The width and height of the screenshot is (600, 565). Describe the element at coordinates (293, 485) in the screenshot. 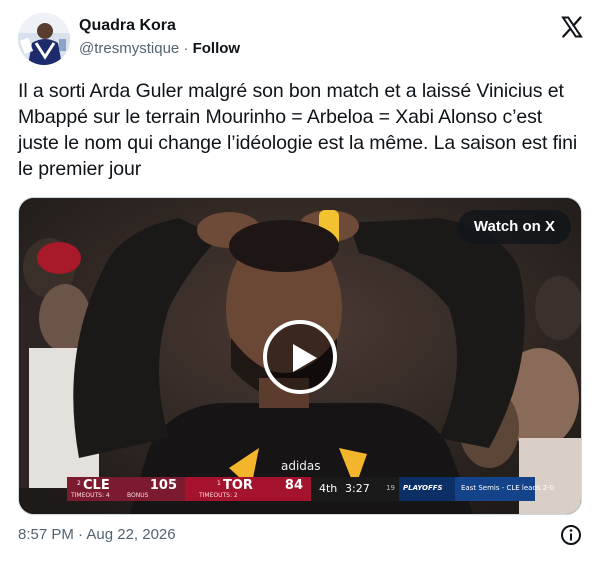

I see `scorebug-team2-score: 84` at that location.